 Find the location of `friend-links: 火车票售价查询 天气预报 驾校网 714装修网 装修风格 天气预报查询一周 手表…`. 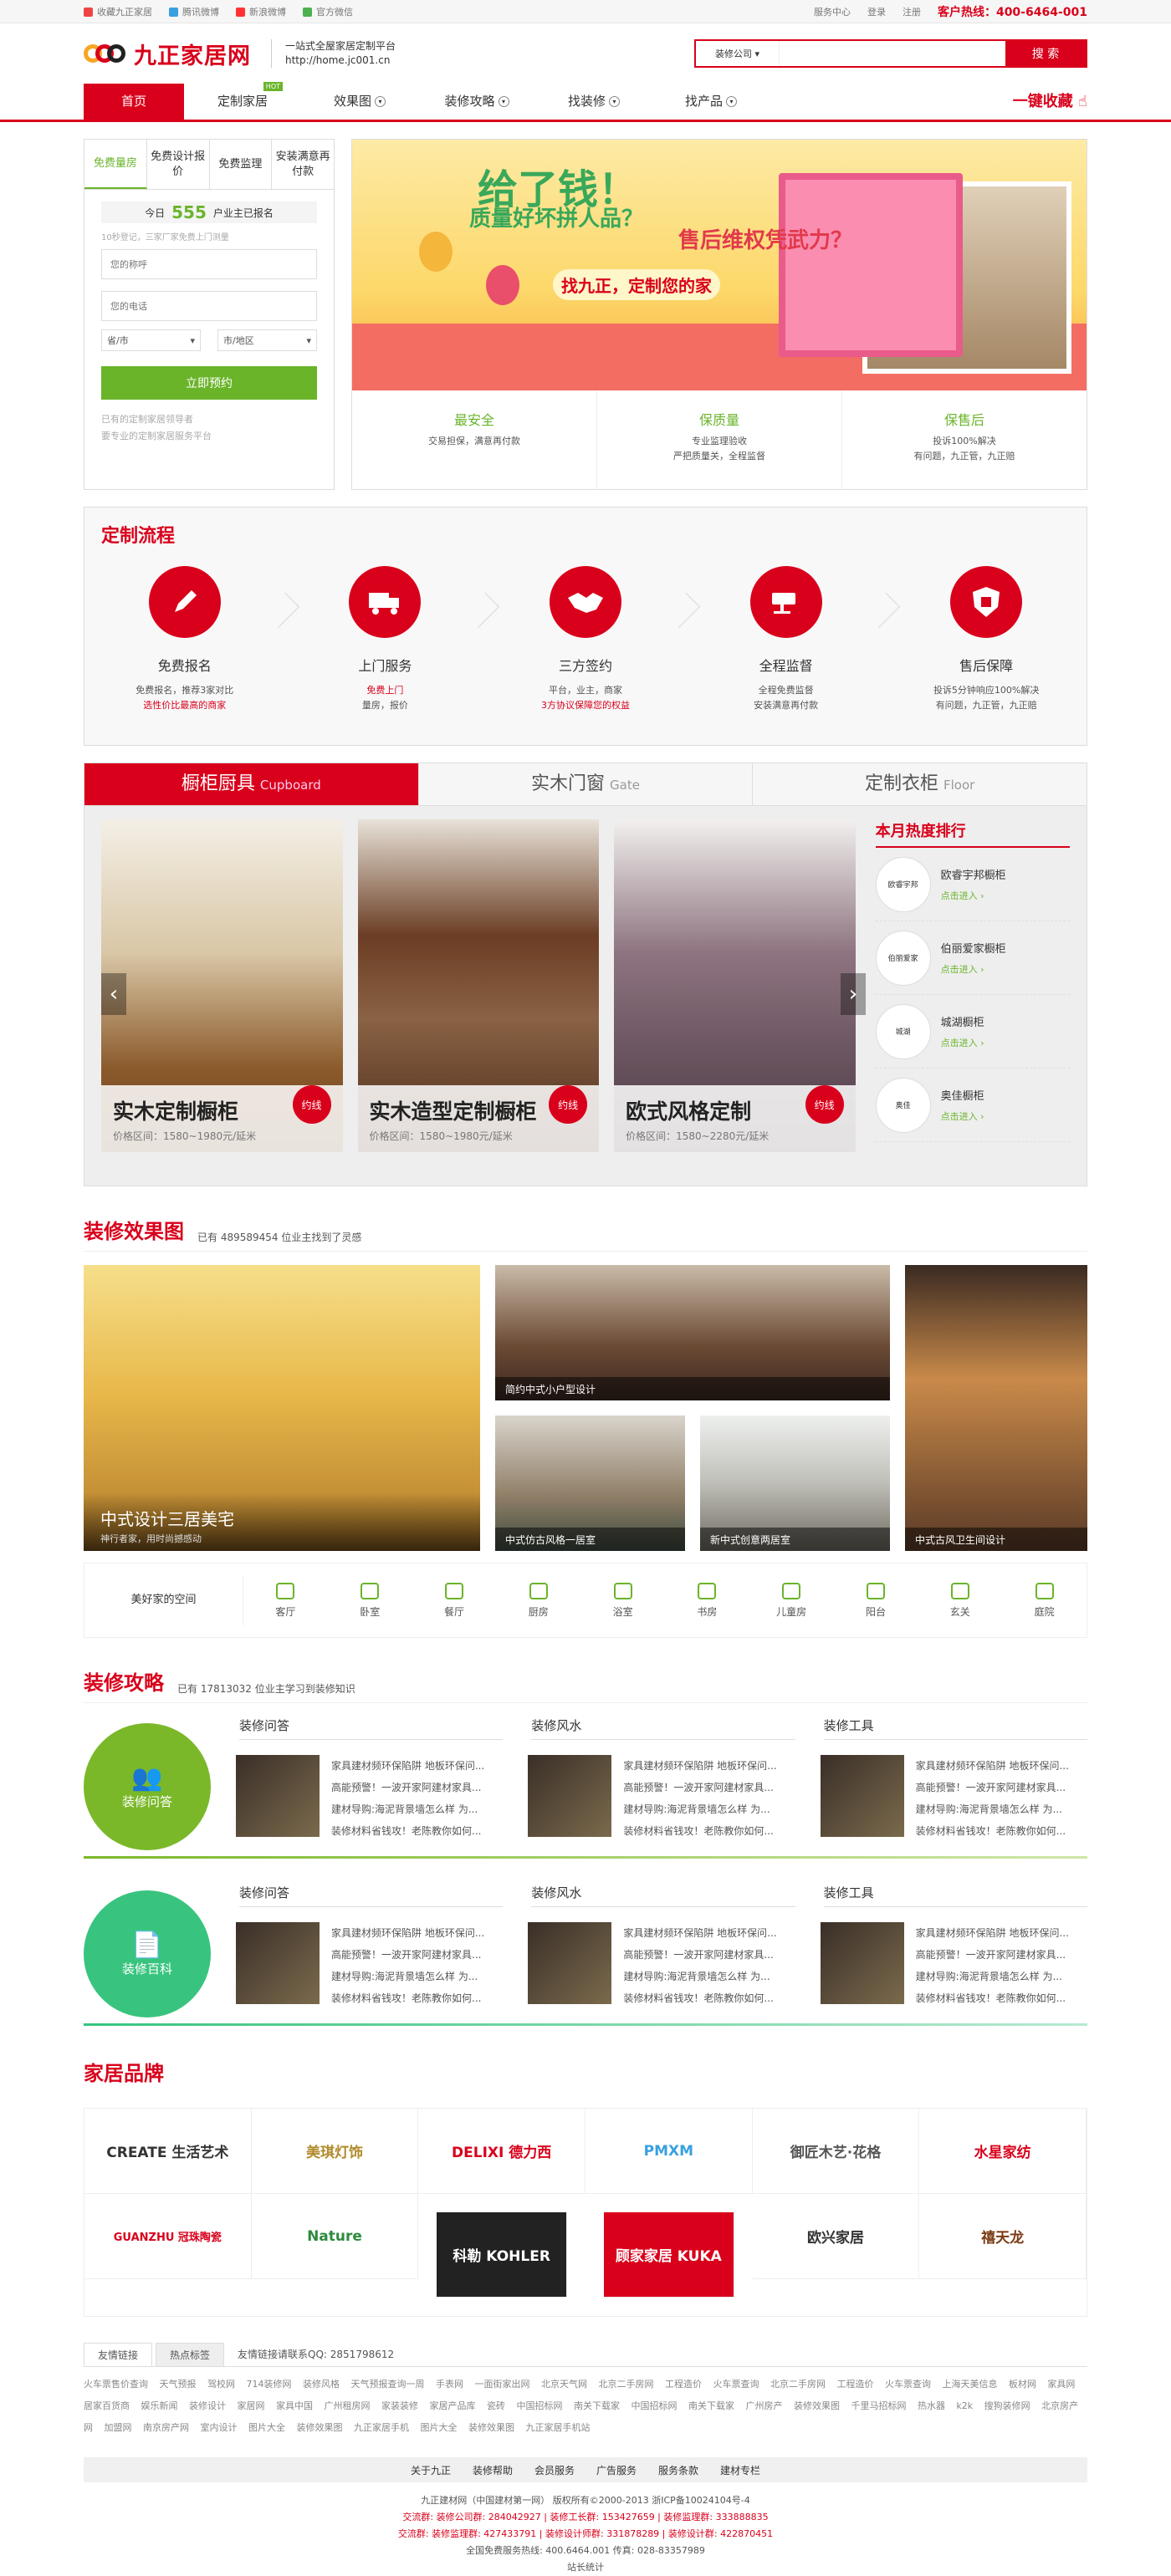

friend-links: 火车票售价查询 天气预报 驾校网 714装修网 装修风格 天气预报查询一周 手表… is located at coordinates (585, 2407).